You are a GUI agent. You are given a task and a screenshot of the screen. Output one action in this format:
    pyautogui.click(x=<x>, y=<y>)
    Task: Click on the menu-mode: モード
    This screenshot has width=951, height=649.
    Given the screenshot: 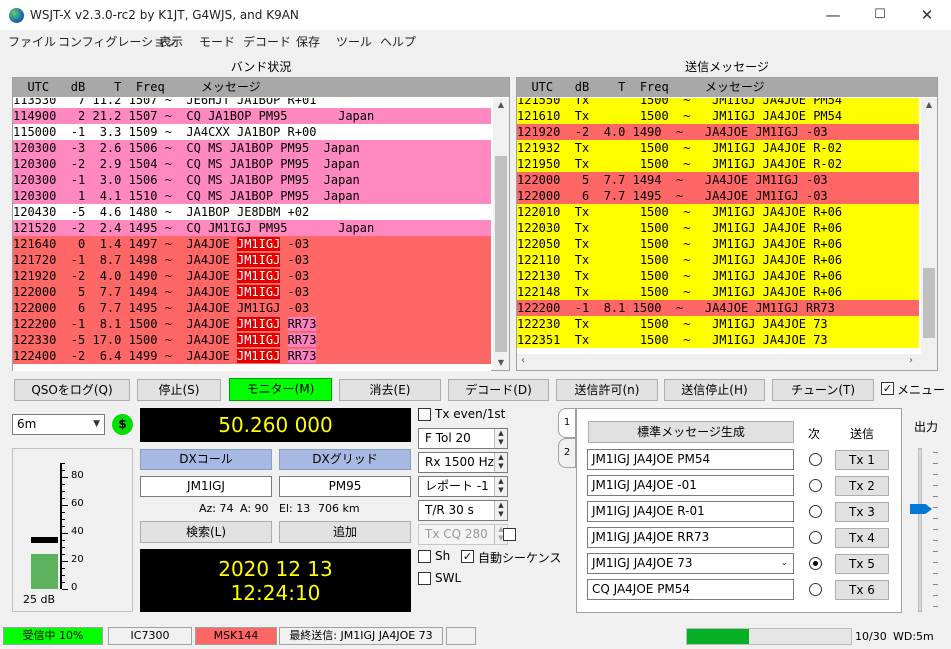 What is the action you would take?
    pyautogui.click(x=217, y=41)
    